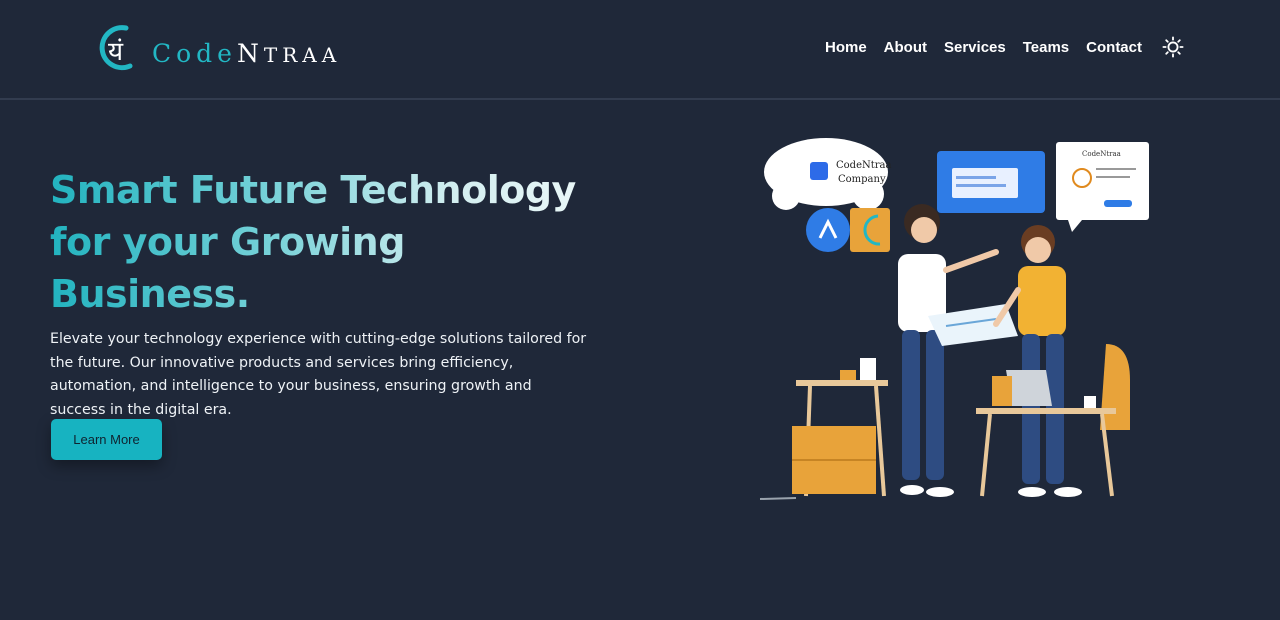 Image resolution: width=1280 pixels, height=620 pixels. Describe the element at coordinates (1114, 47) in the screenshot. I see `nav-contact: Contact` at that location.